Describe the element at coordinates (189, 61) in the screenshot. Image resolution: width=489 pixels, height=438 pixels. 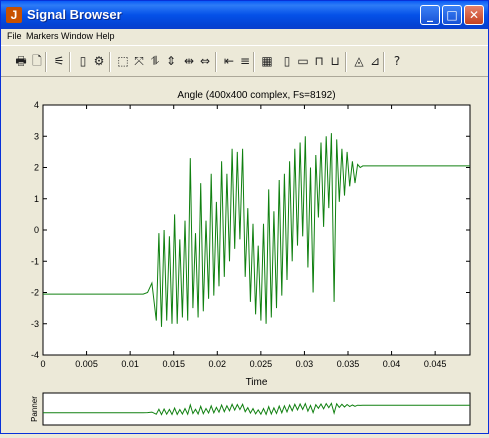
I see `zoom-horizontal-icon: ⇹` at that location.